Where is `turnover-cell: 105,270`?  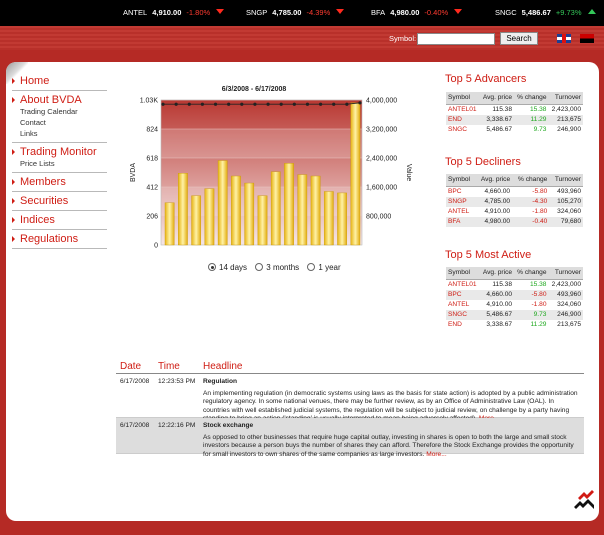
turnover-cell: 105,270 is located at coordinates (566, 202).